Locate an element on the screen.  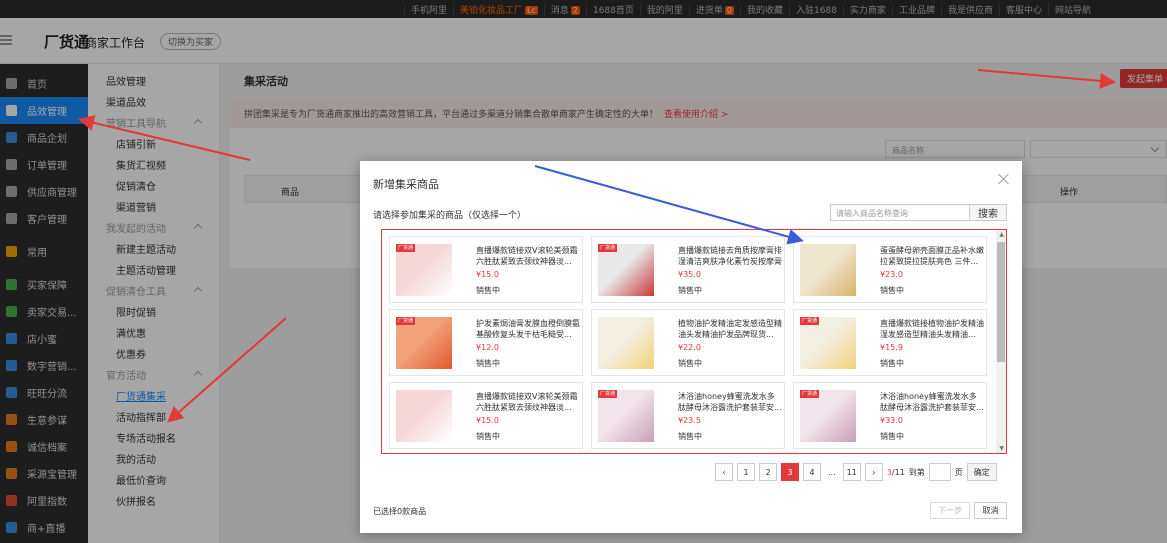
product-price: ¥22.0 is located at coordinates (689, 347).